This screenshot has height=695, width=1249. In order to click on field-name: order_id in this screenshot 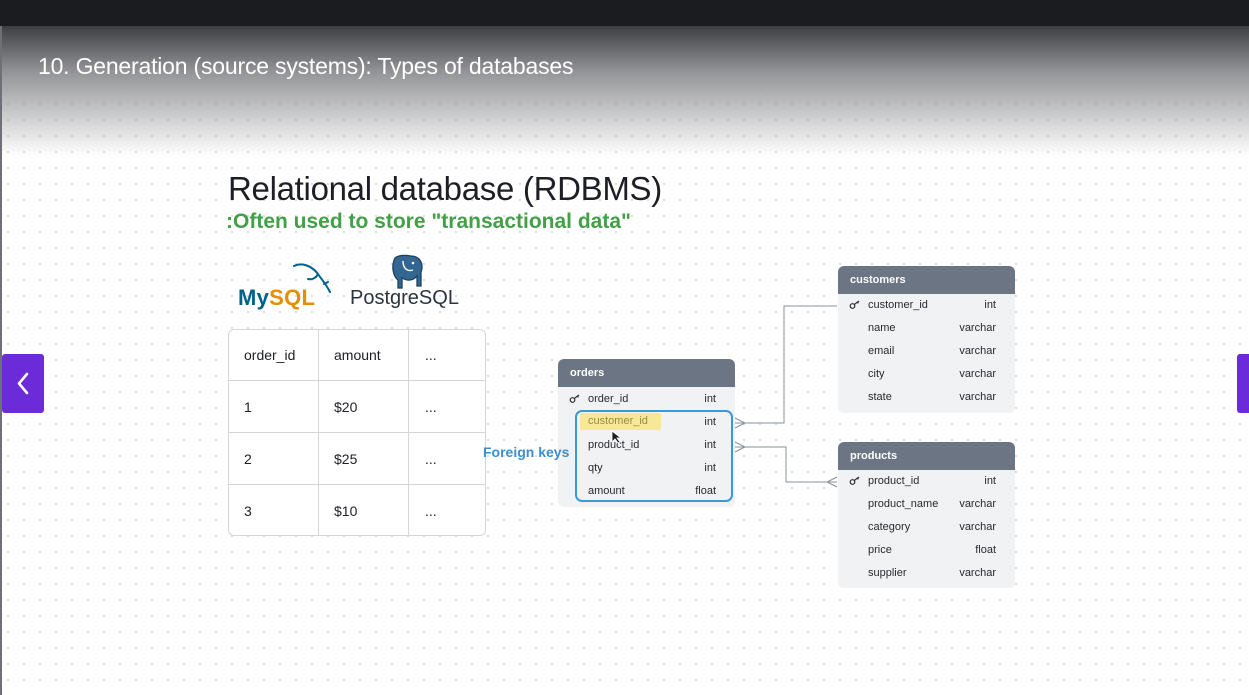, I will do `click(608, 399)`.